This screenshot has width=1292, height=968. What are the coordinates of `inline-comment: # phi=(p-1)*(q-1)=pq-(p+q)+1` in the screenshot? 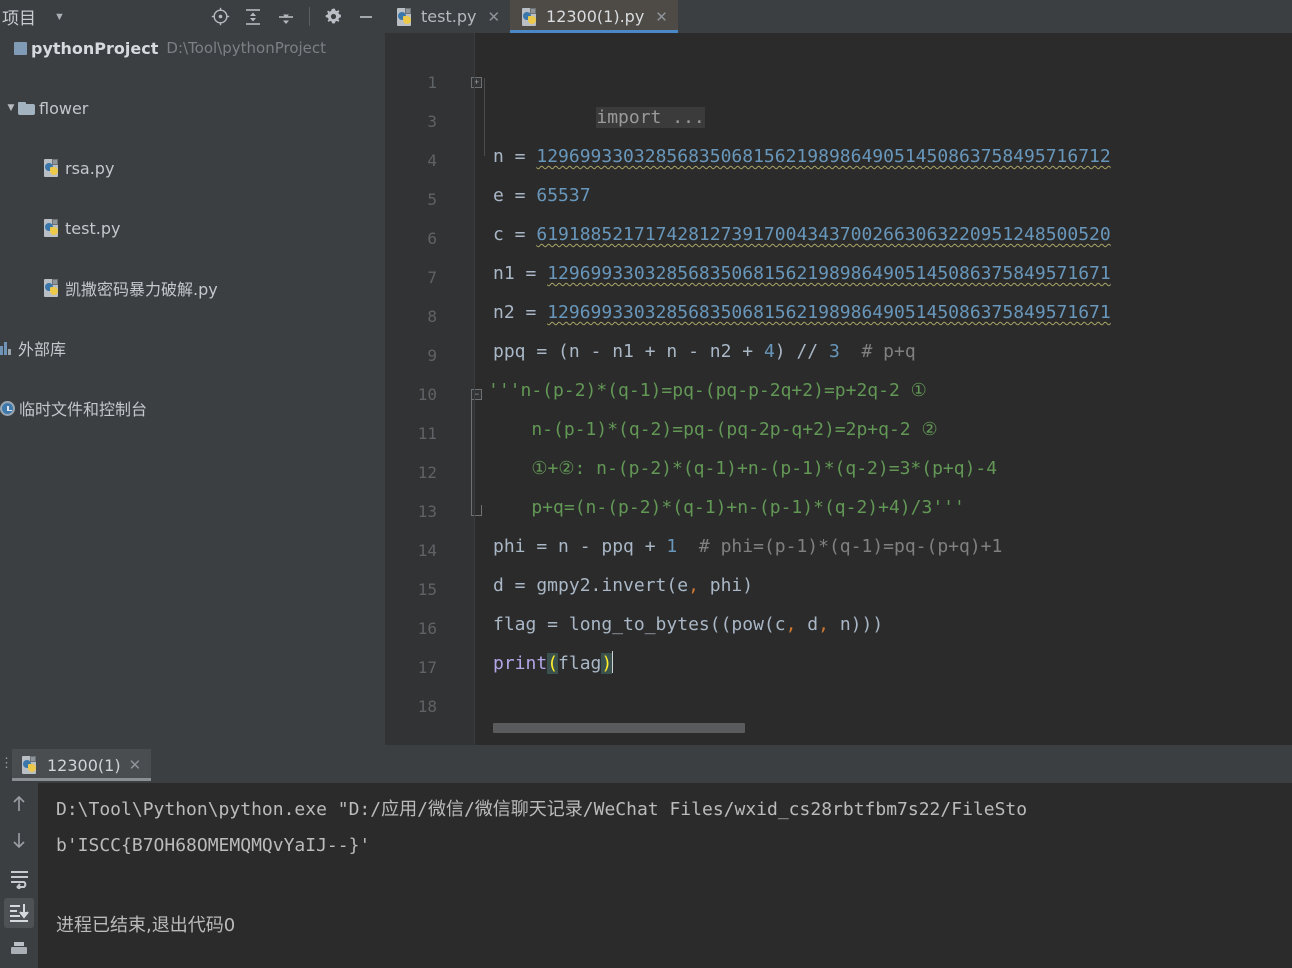 It's located at (850, 546).